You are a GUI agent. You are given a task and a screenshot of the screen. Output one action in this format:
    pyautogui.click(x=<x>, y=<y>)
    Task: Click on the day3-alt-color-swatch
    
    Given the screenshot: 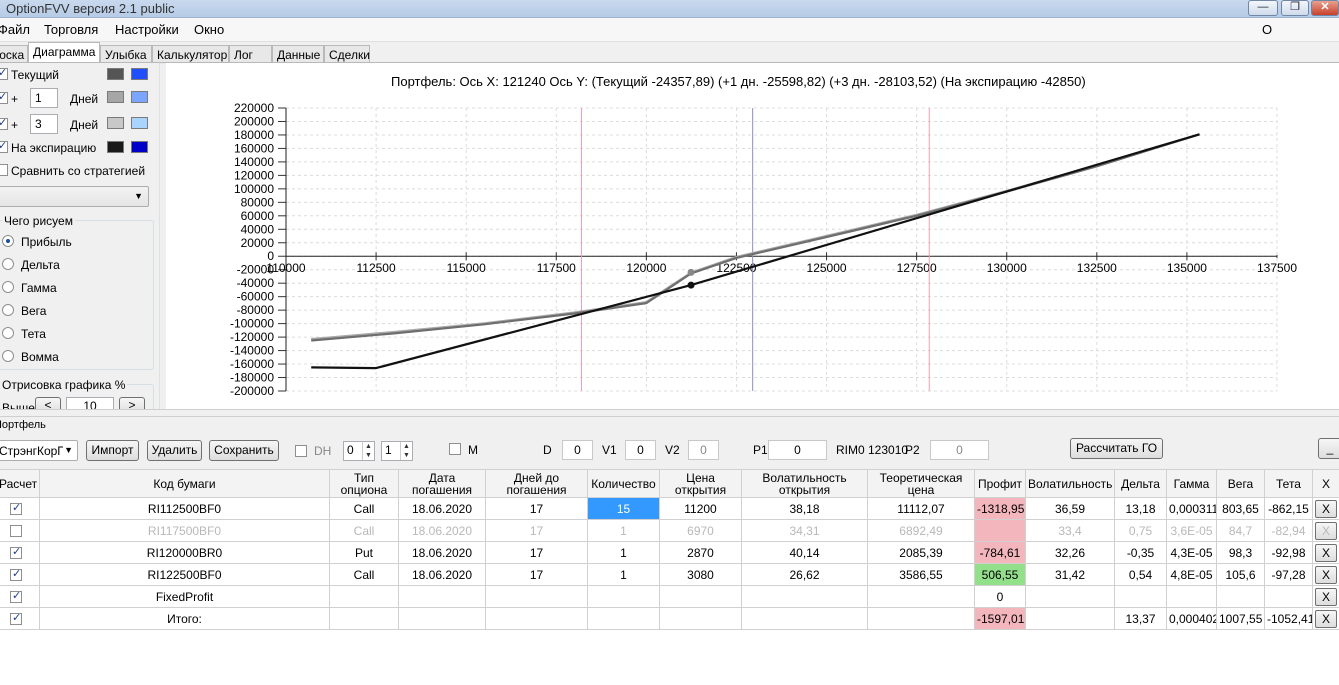 What is the action you would take?
    pyautogui.click(x=139, y=123)
    